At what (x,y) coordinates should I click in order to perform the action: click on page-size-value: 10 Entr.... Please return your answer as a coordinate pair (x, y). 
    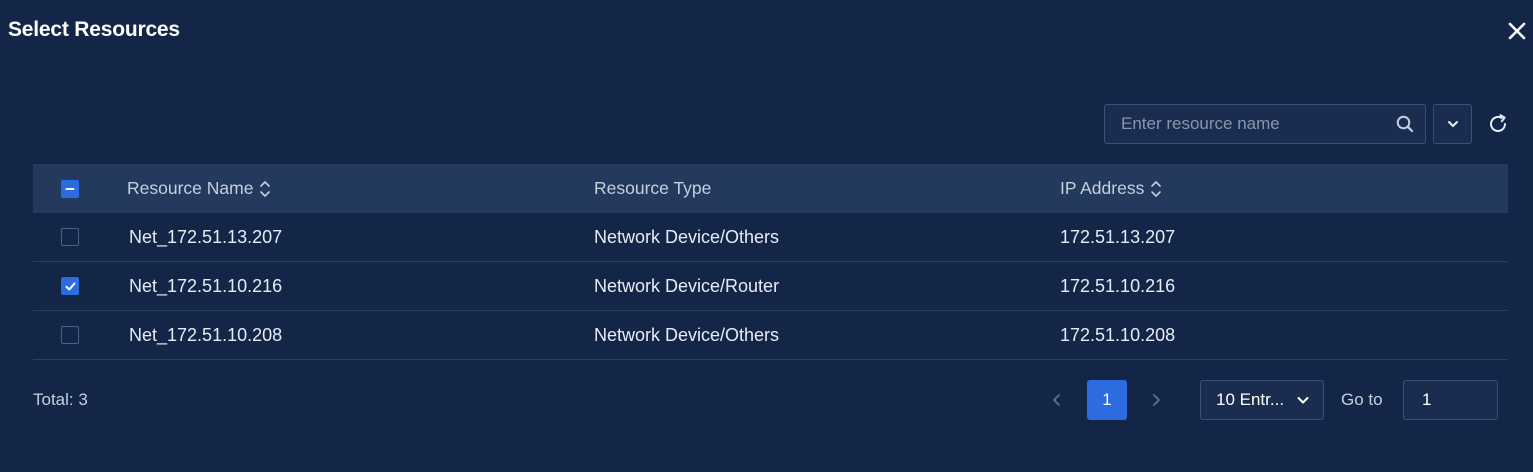
    Looking at the image, I should click on (1250, 399).